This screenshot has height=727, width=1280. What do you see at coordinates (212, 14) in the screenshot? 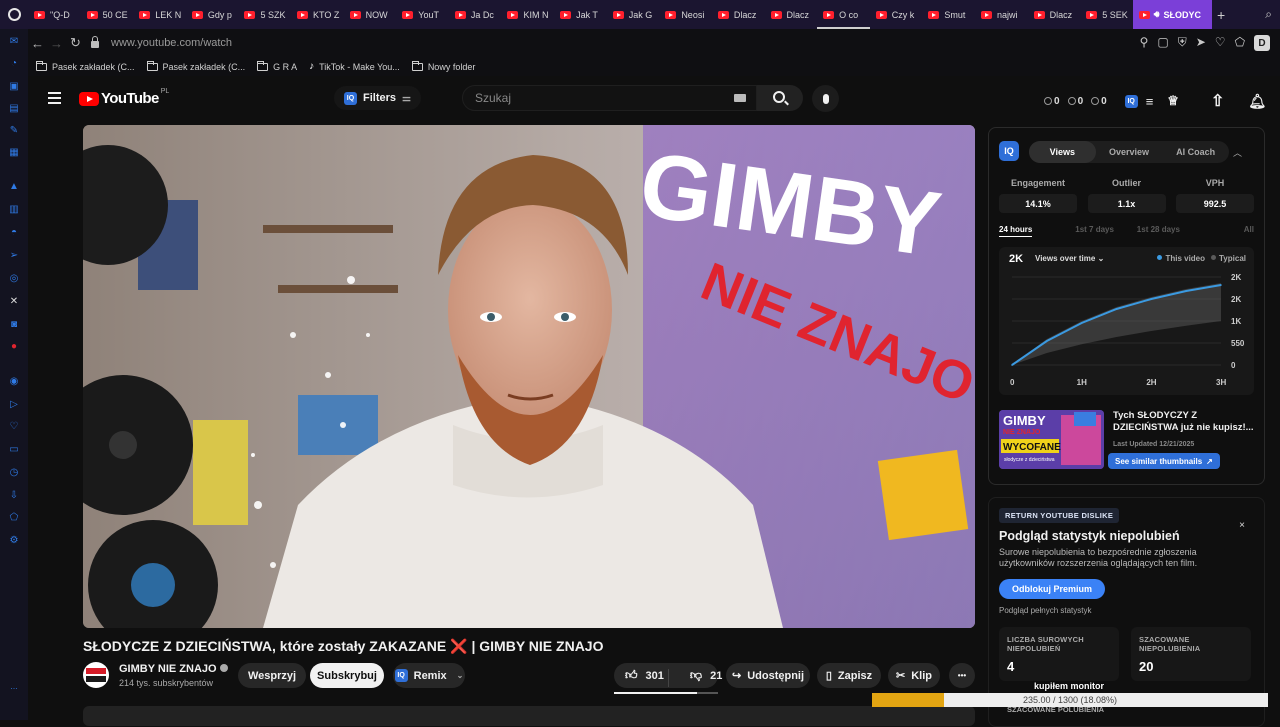
I see `browser-tab: Gdy p` at bounding box center [212, 14].